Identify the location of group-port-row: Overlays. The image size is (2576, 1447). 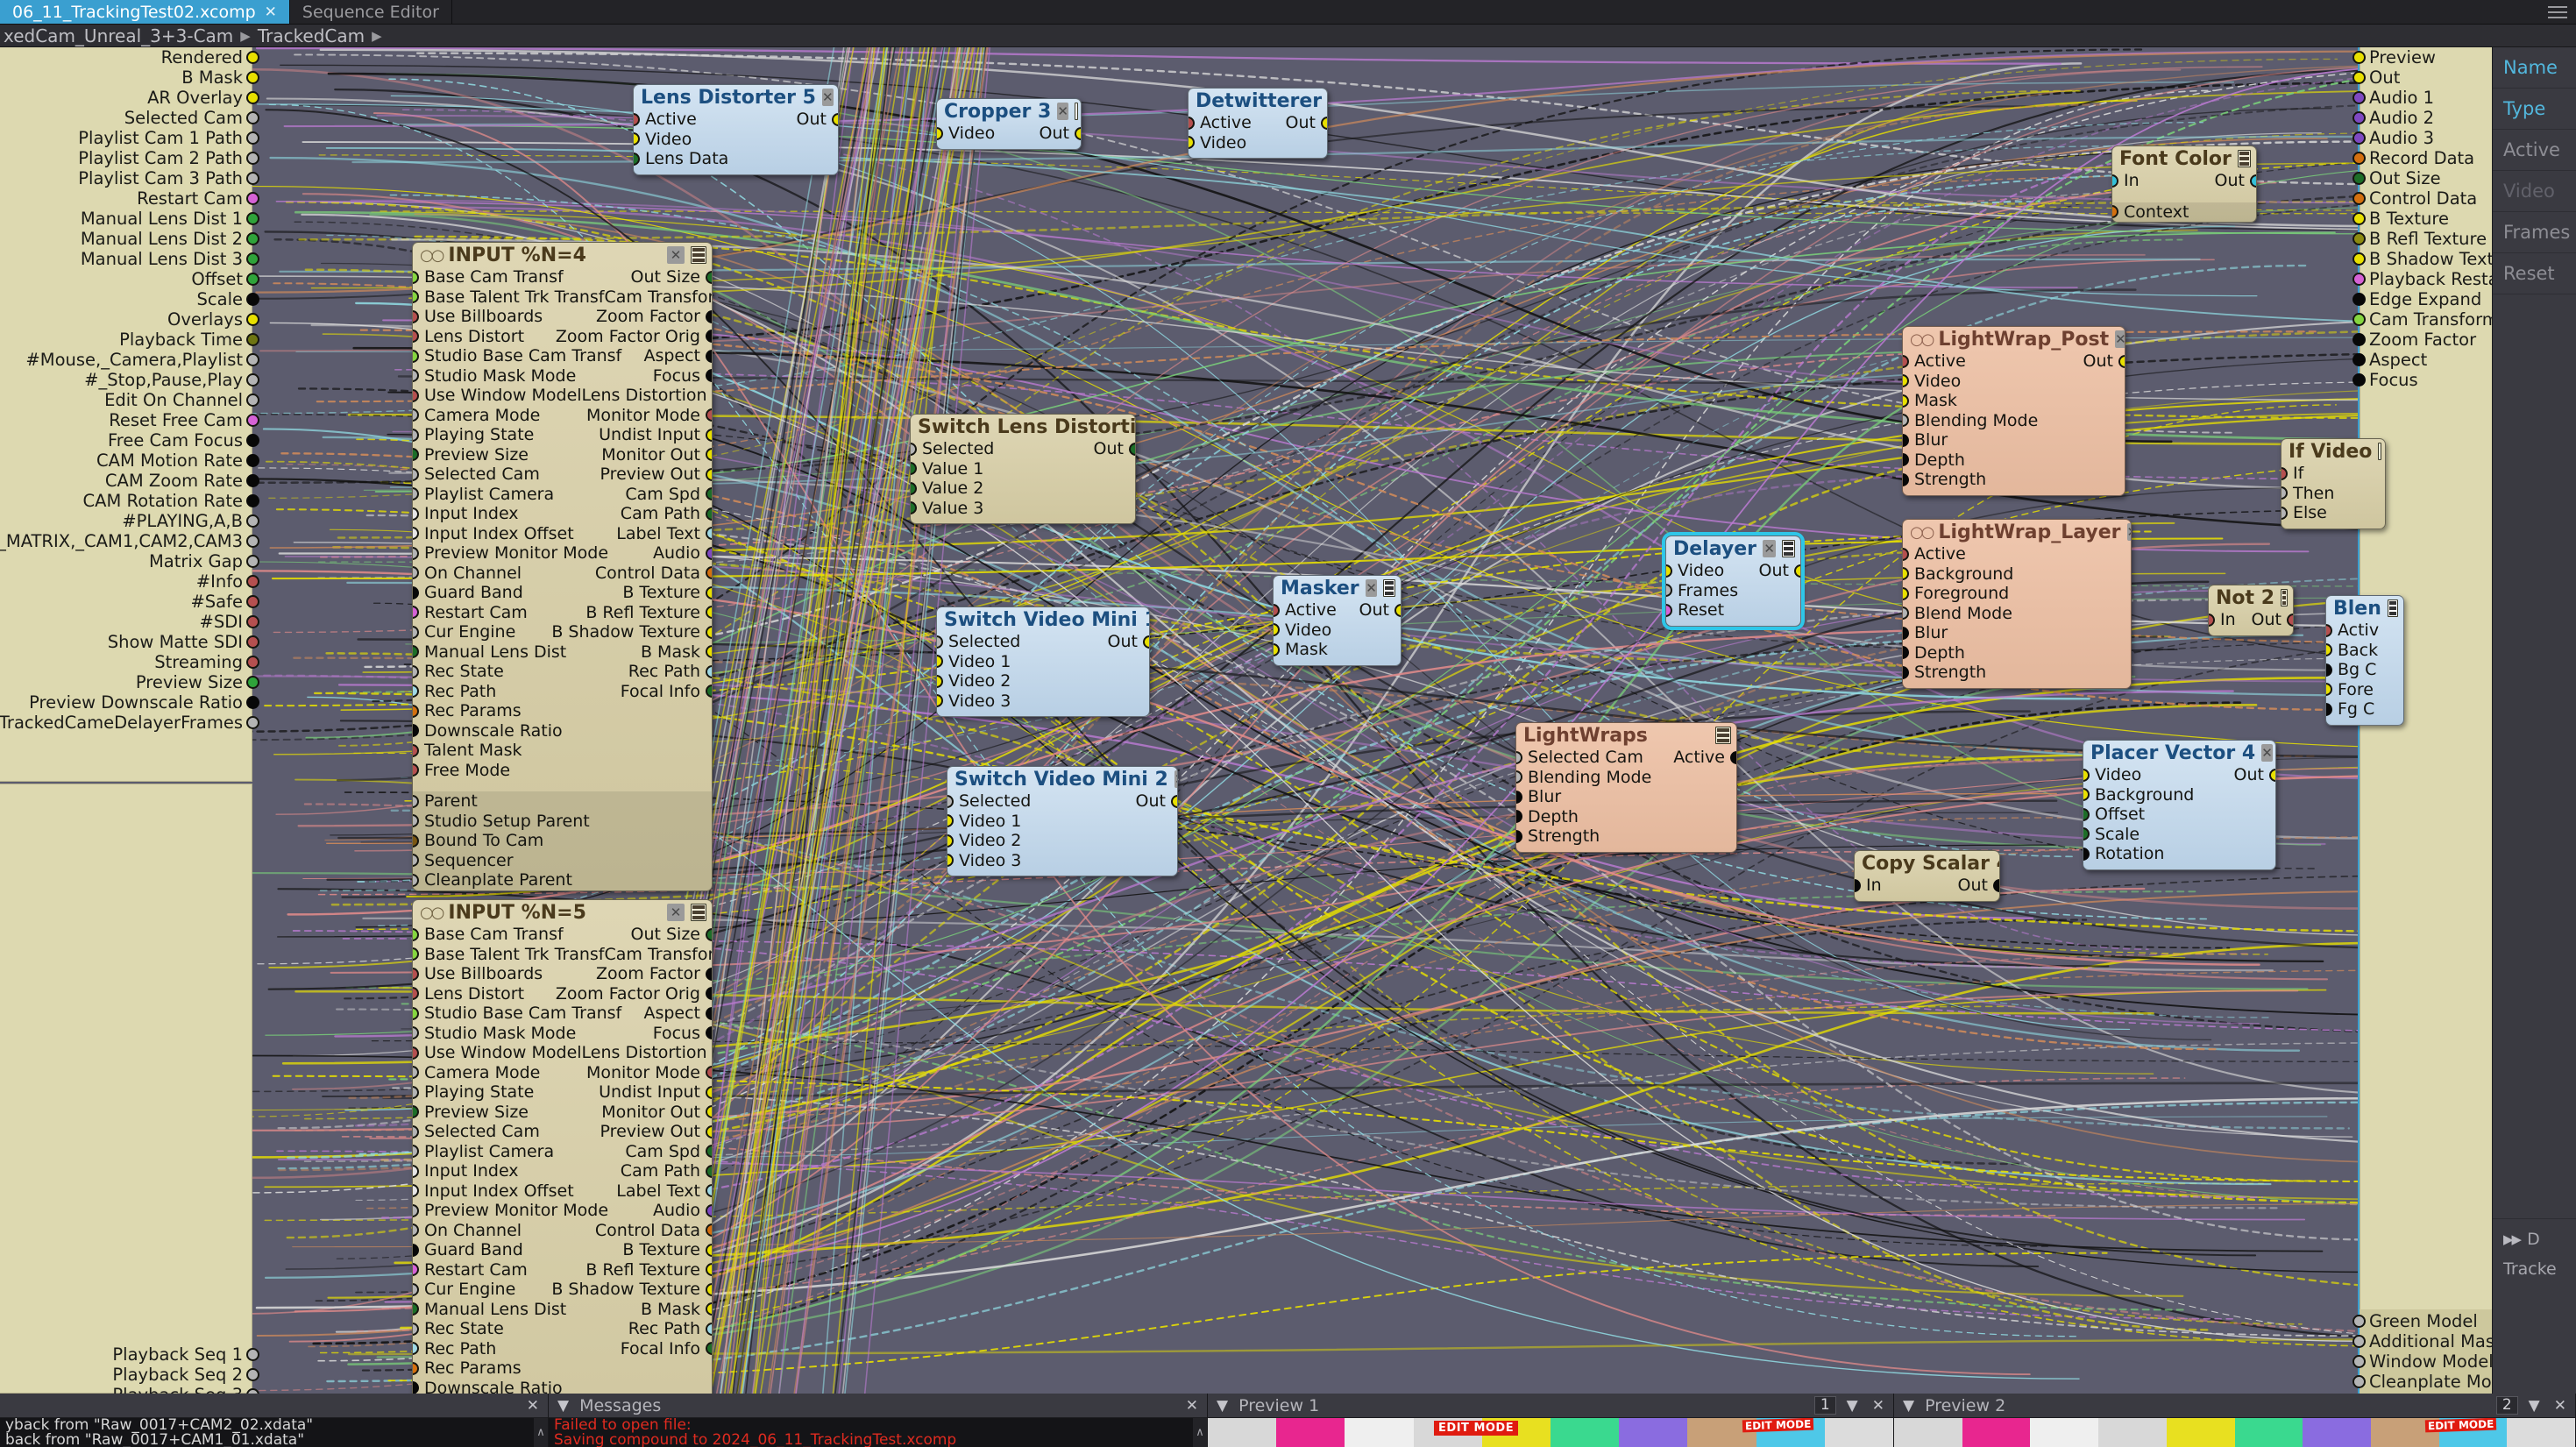
(129, 320).